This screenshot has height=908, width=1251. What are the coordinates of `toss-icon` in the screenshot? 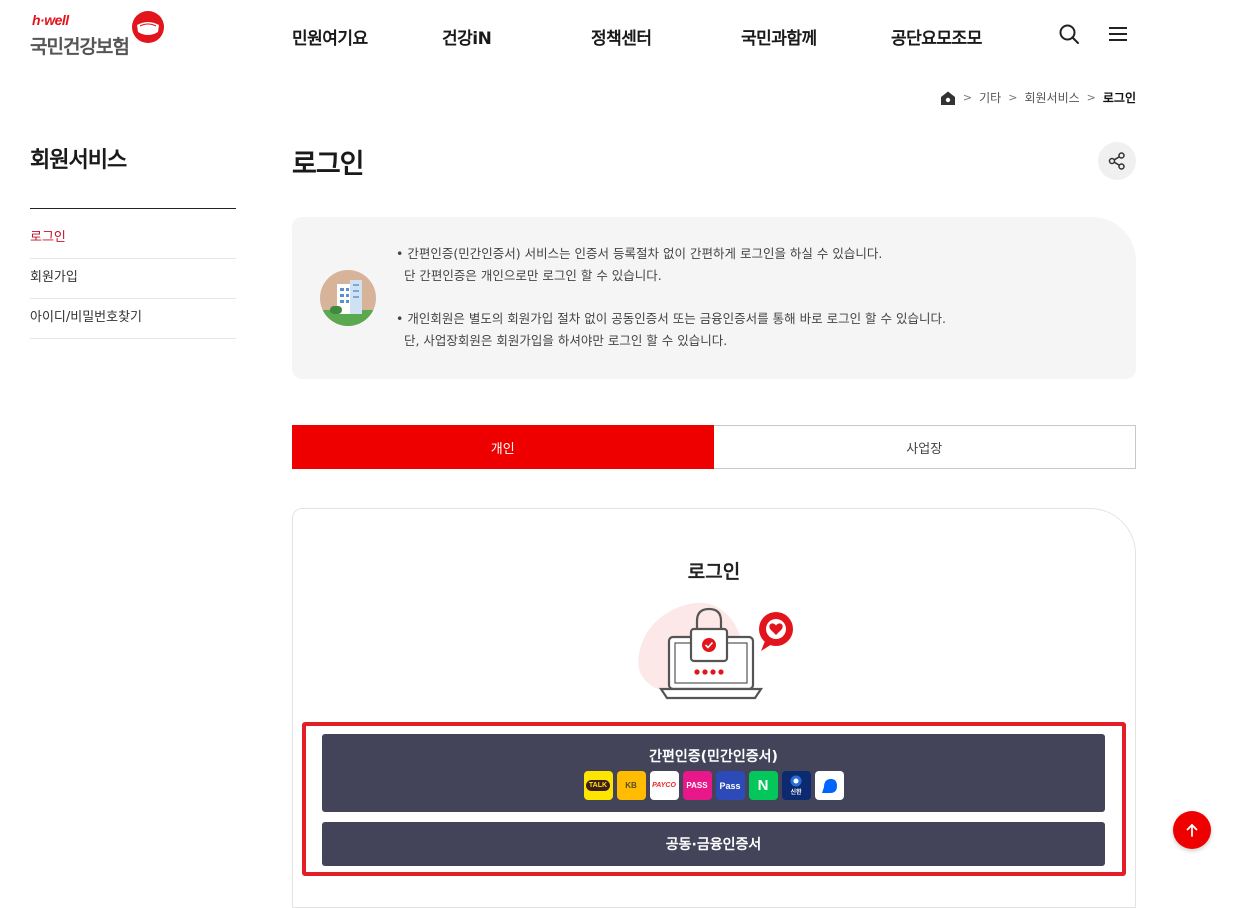 It's located at (829, 785).